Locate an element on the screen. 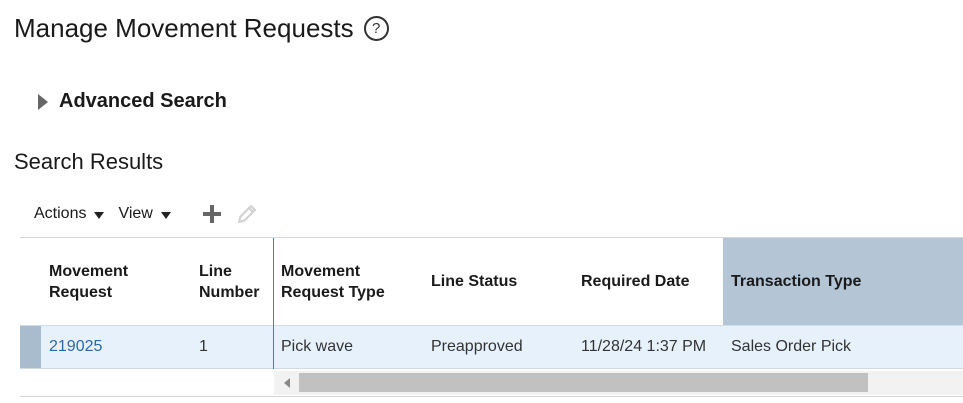 This screenshot has width=963, height=403. scroll-left-arrow-icon is located at coordinates (287, 383).